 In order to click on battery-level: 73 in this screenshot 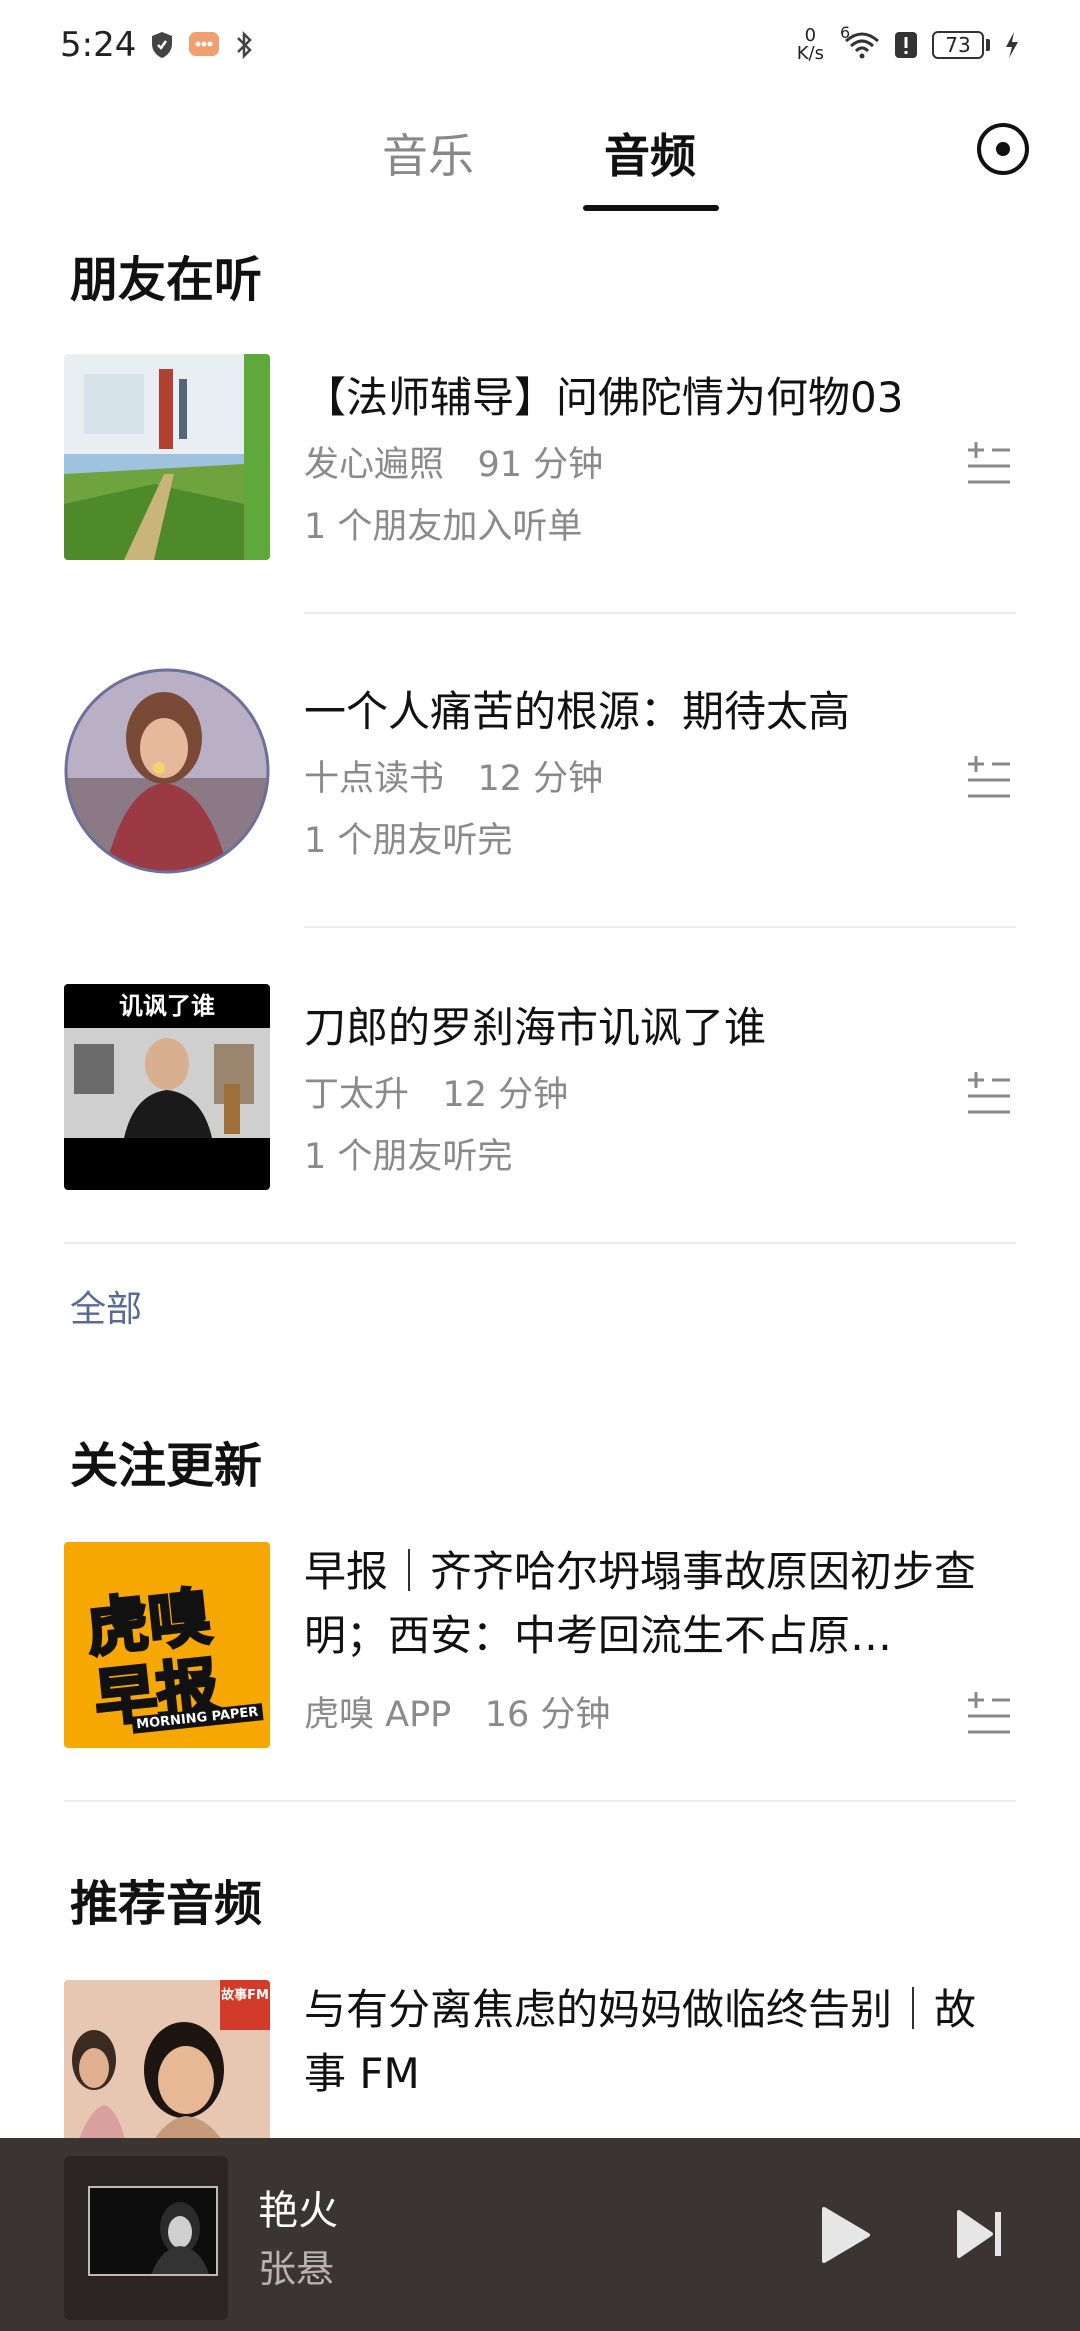, I will do `click(958, 45)`.